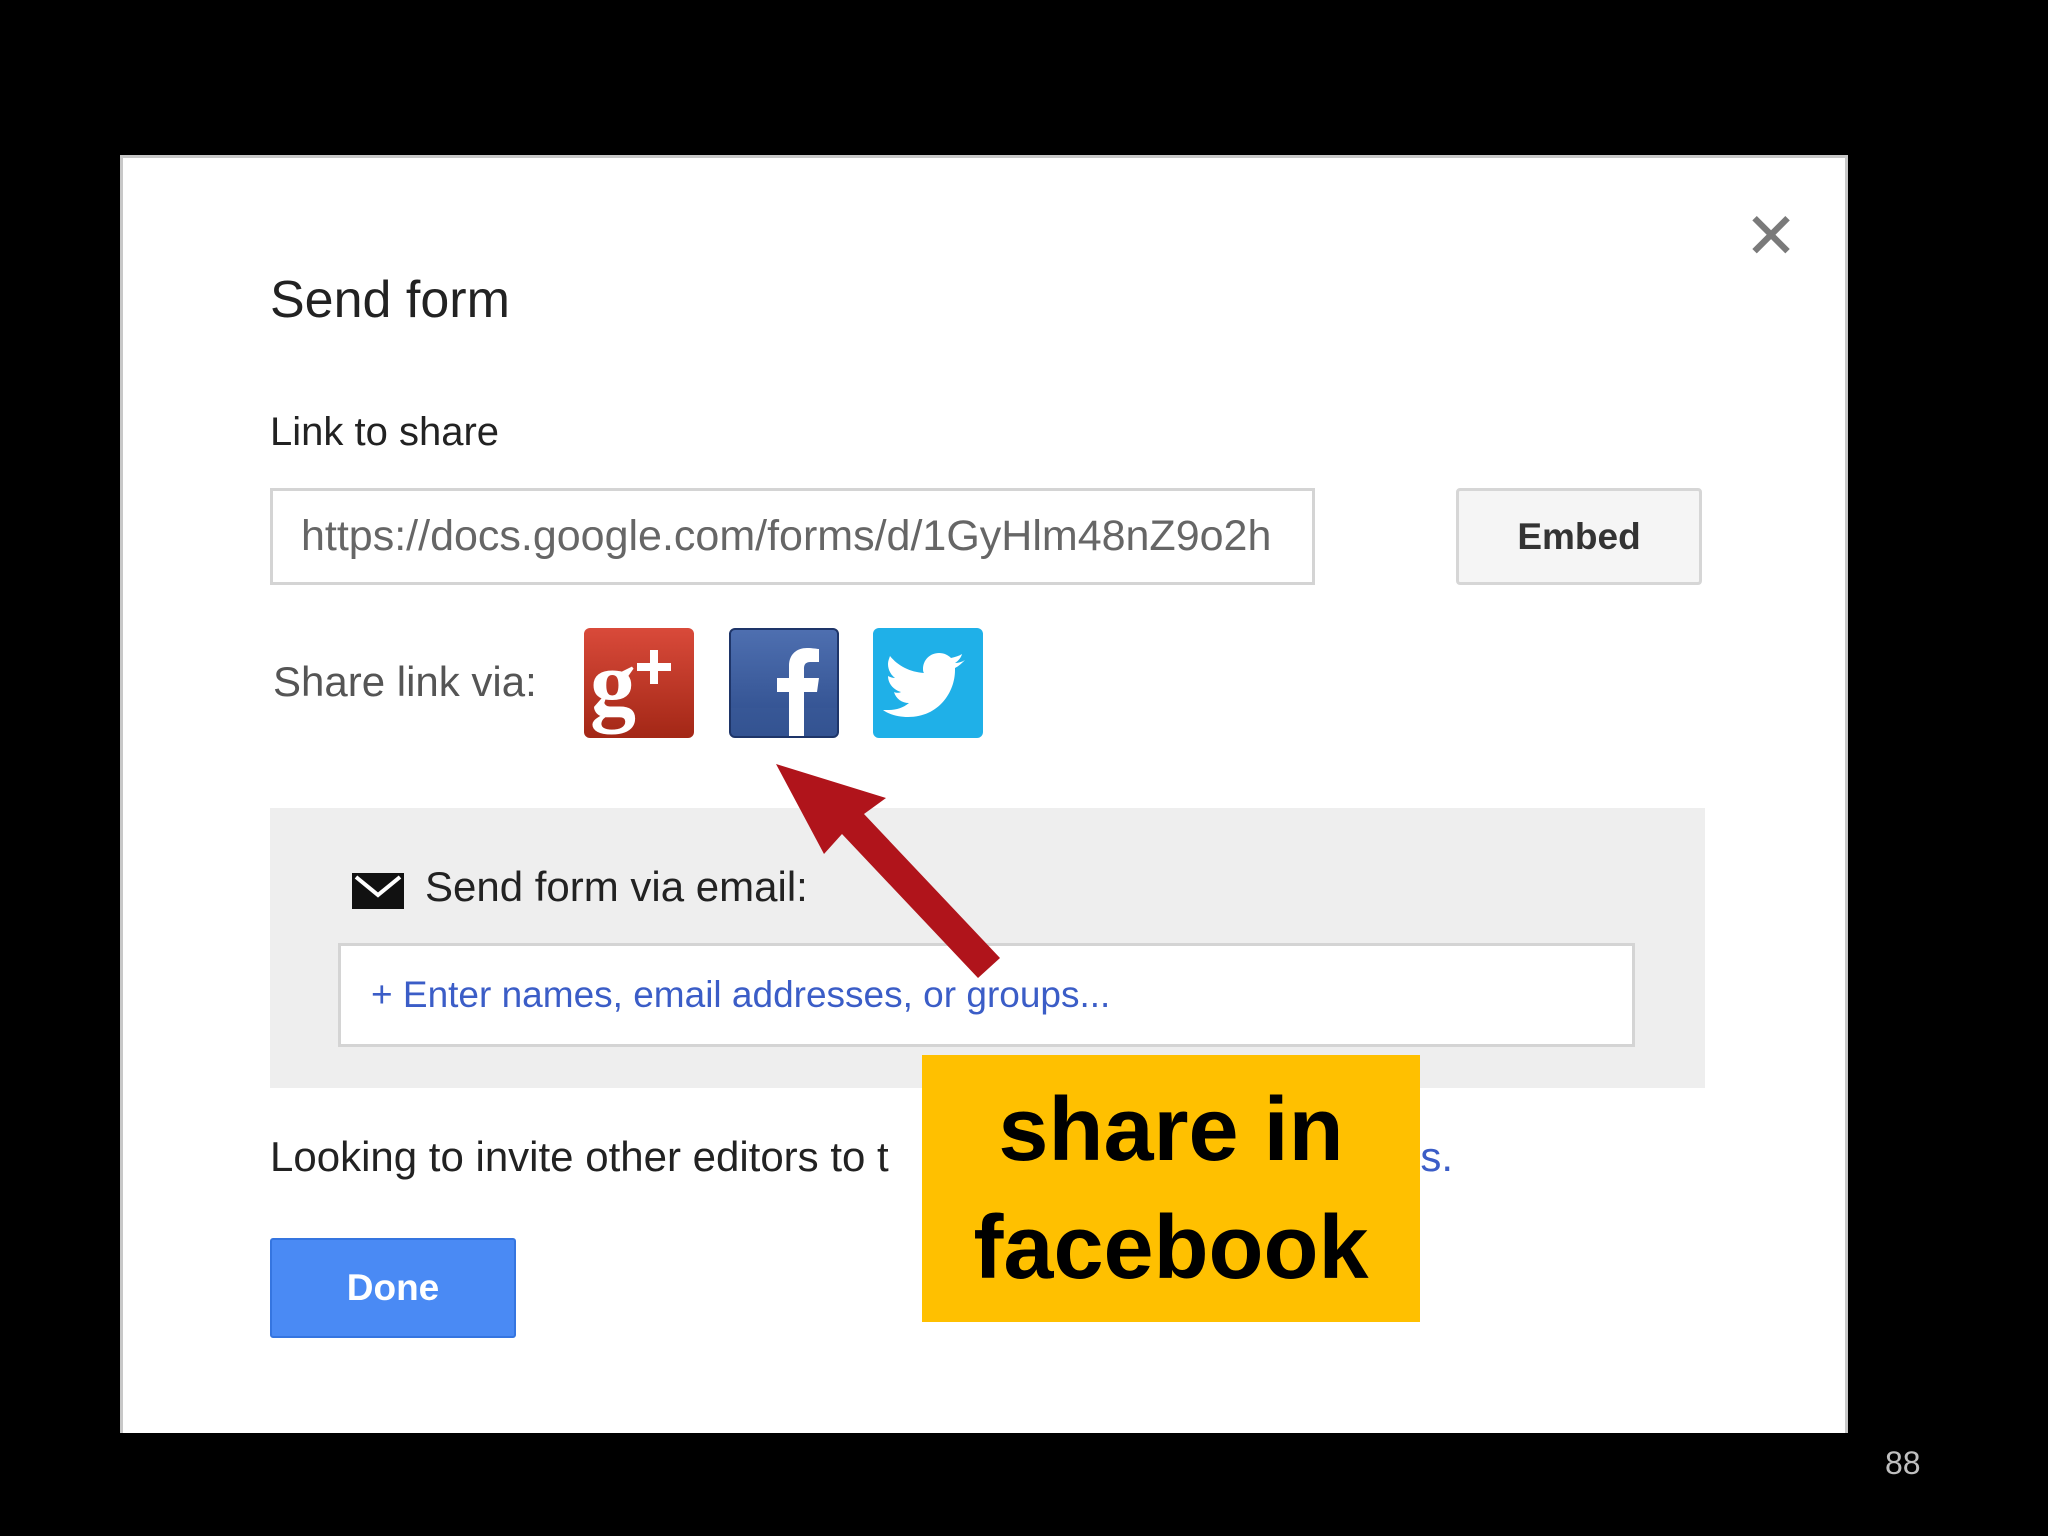 This screenshot has width=2048, height=1536. What do you see at coordinates (1579, 536) in the screenshot?
I see `embed-button: Embed` at bounding box center [1579, 536].